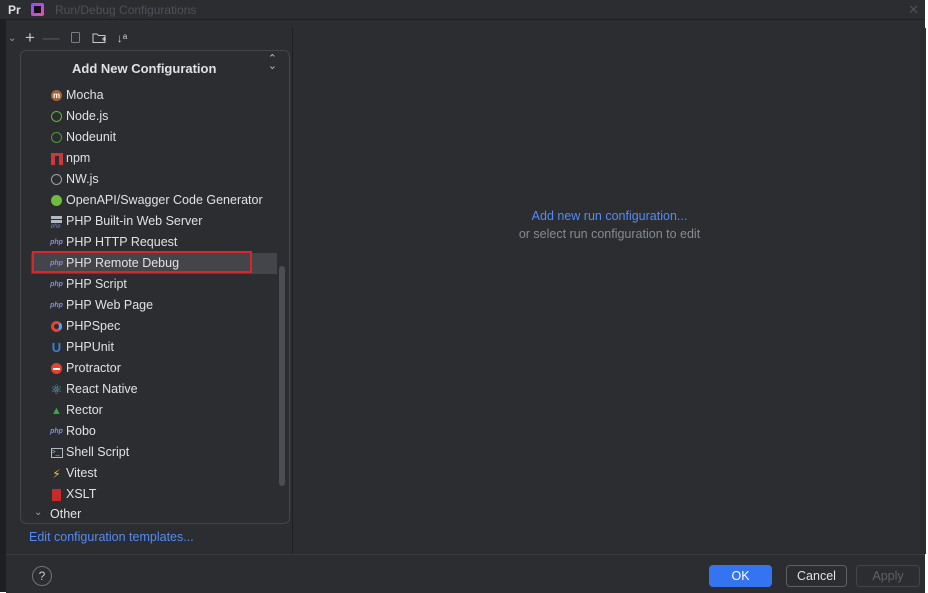 This screenshot has width=928, height=593. What do you see at coordinates (51, 38) in the screenshot?
I see `remove-configuration-button: —` at bounding box center [51, 38].